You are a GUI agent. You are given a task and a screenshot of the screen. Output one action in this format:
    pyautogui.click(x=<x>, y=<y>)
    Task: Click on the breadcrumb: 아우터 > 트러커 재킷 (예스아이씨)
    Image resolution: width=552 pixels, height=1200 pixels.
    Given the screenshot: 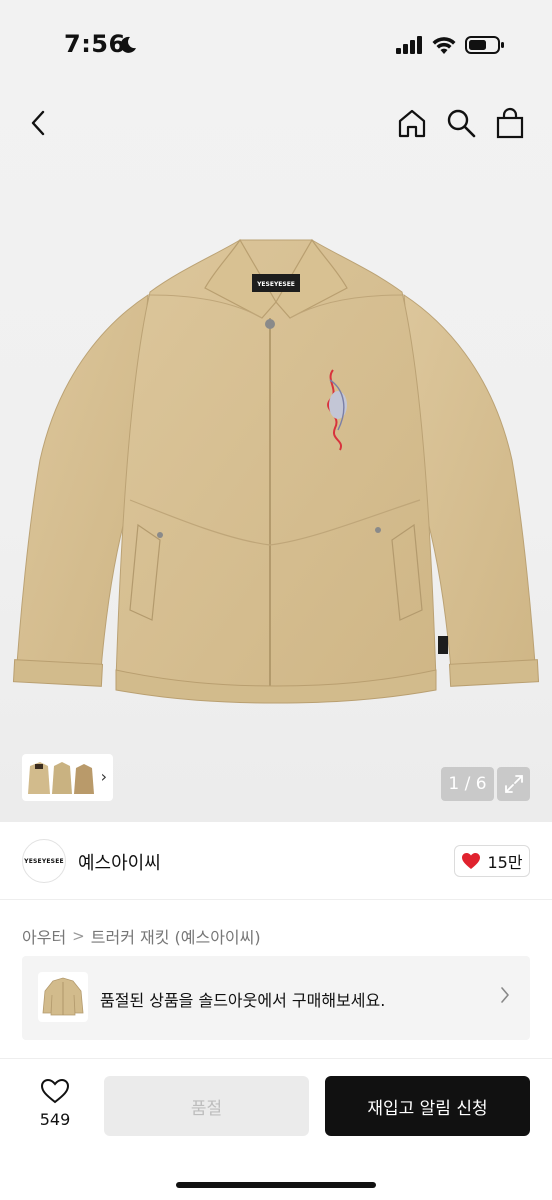 What is the action you would take?
    pyautogui.click(x=141, y=936)
    